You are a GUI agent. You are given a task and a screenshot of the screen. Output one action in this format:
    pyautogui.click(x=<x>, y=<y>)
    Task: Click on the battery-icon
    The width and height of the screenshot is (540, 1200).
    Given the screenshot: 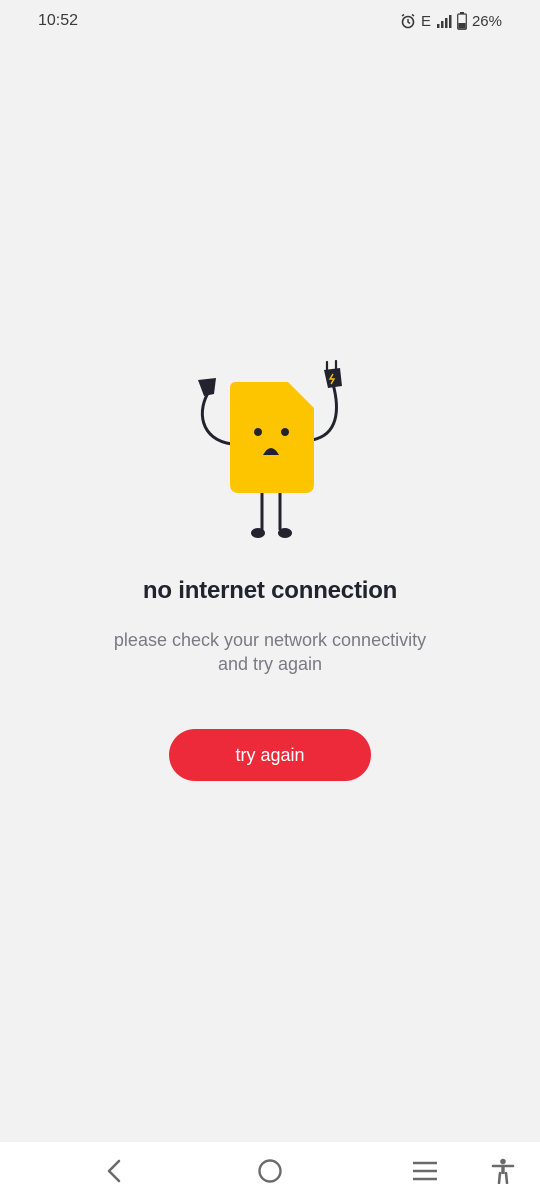 What is the action you would take?
    pyautogui.click(x=462, y=21)
    